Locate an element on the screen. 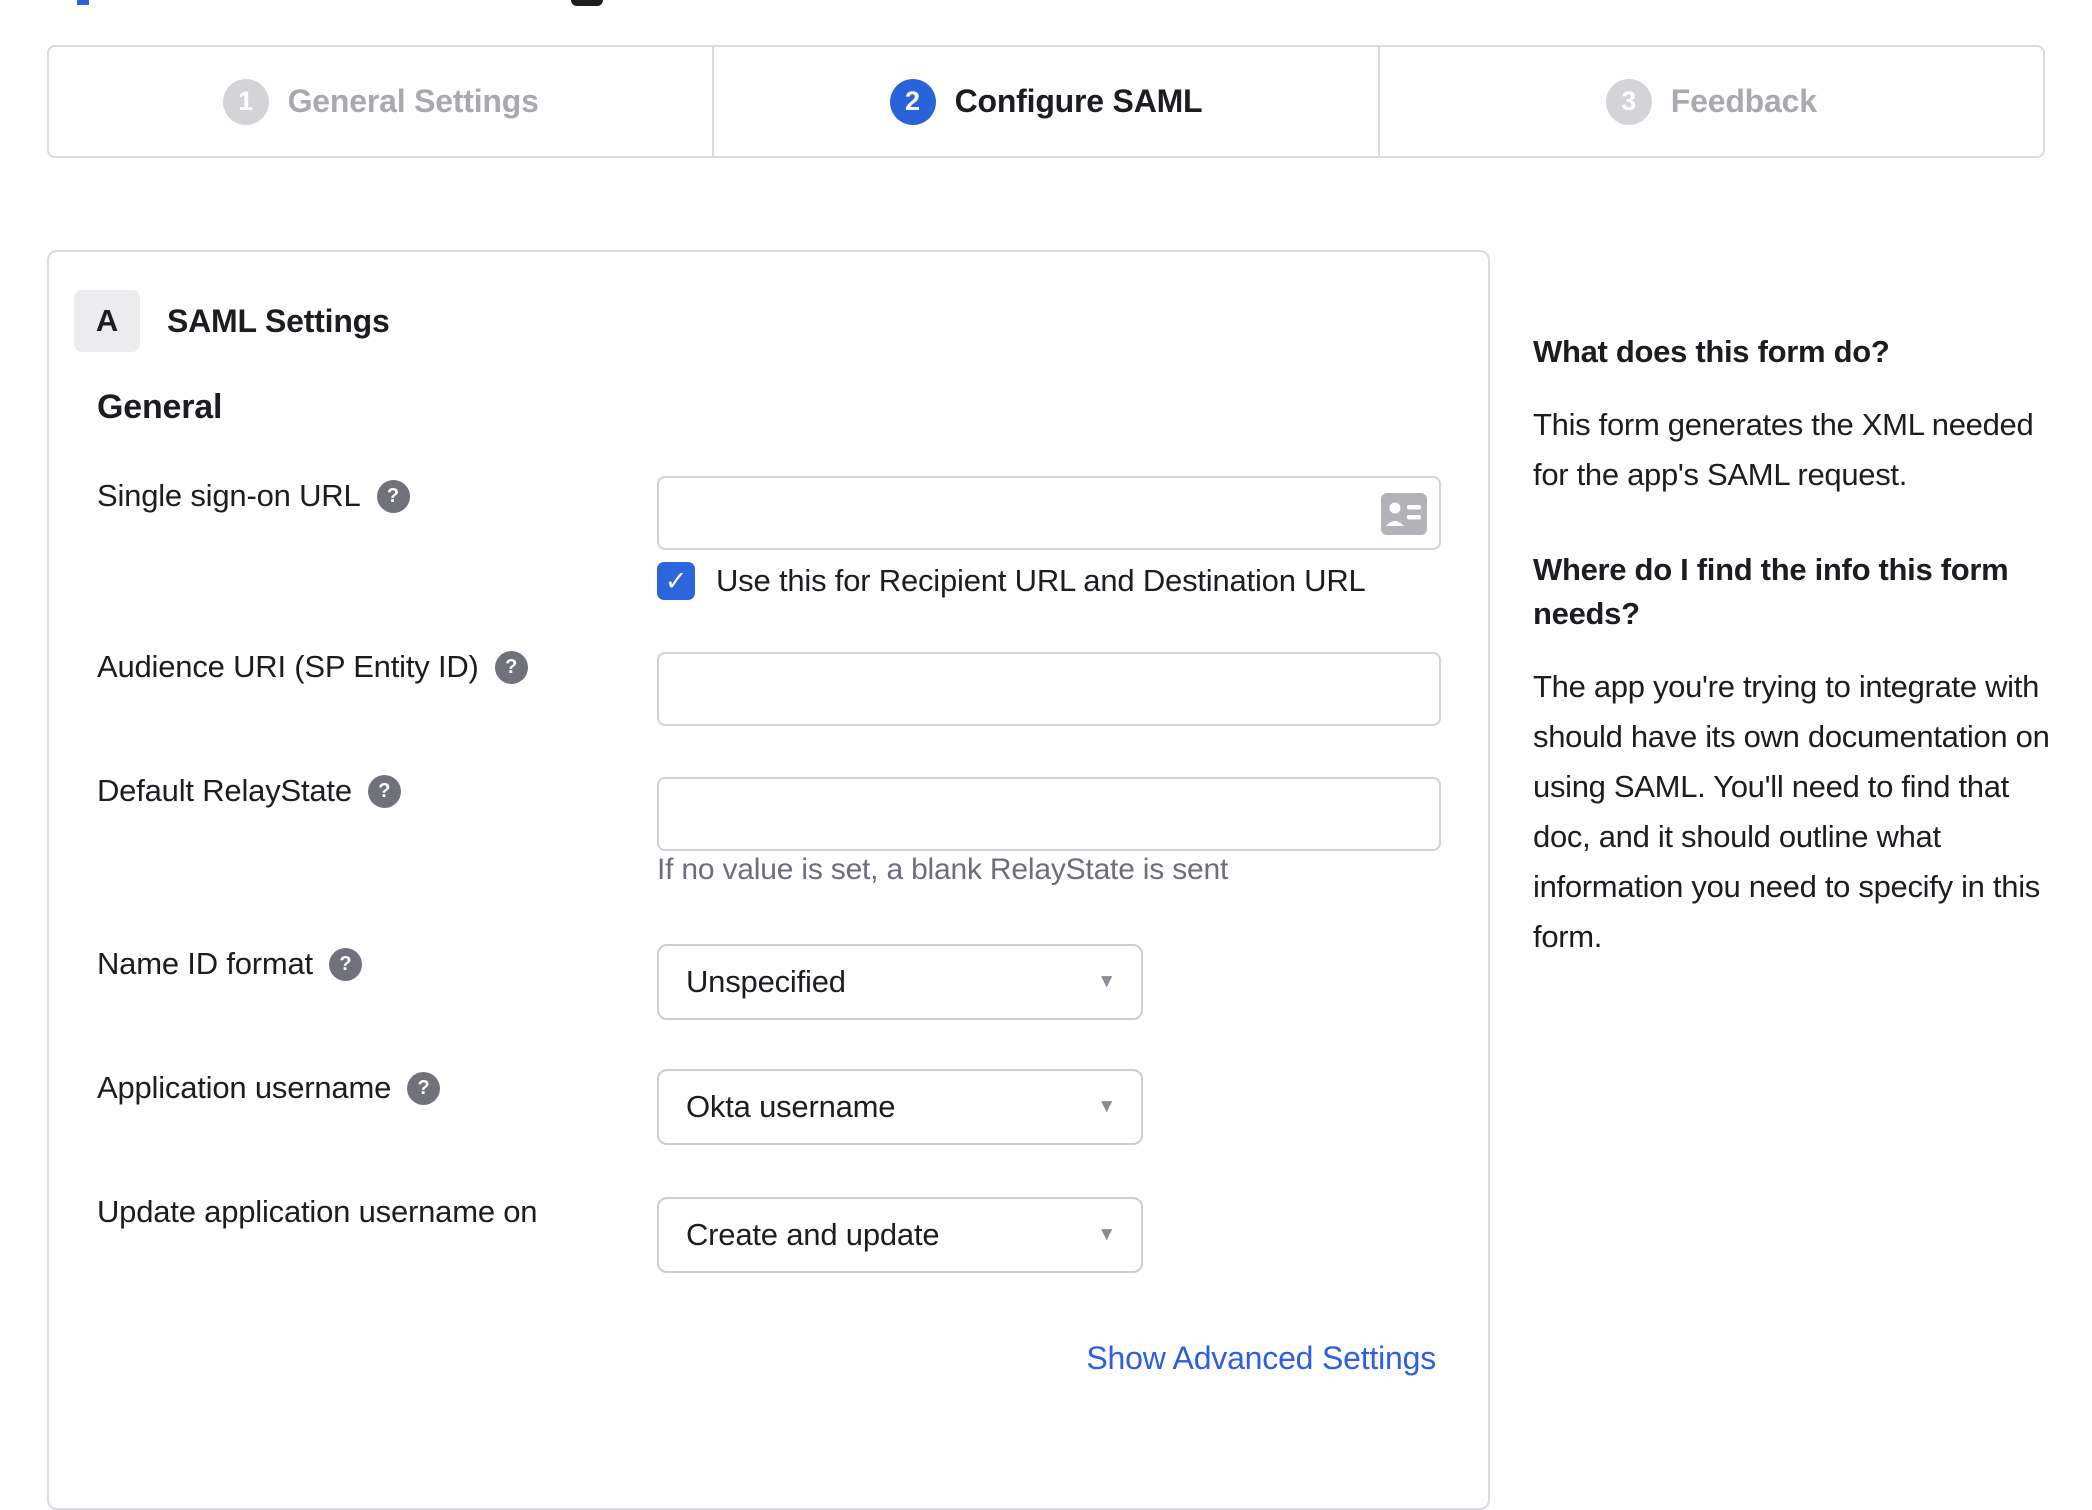  step-number-badge: 3 is located at coordinates (1628, 101).